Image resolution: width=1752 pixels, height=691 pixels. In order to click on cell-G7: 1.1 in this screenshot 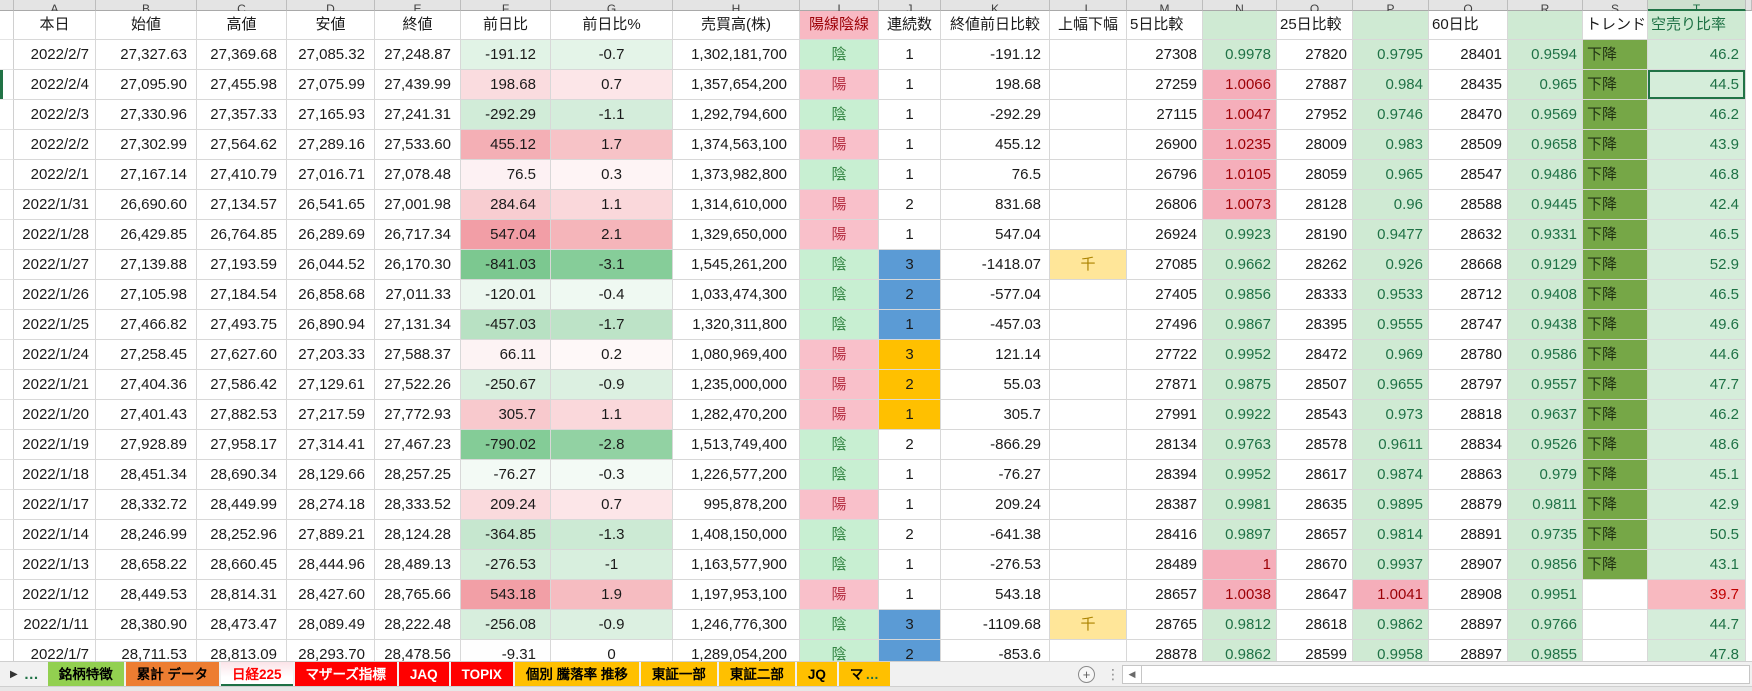, I will do `click(612, 205)`.